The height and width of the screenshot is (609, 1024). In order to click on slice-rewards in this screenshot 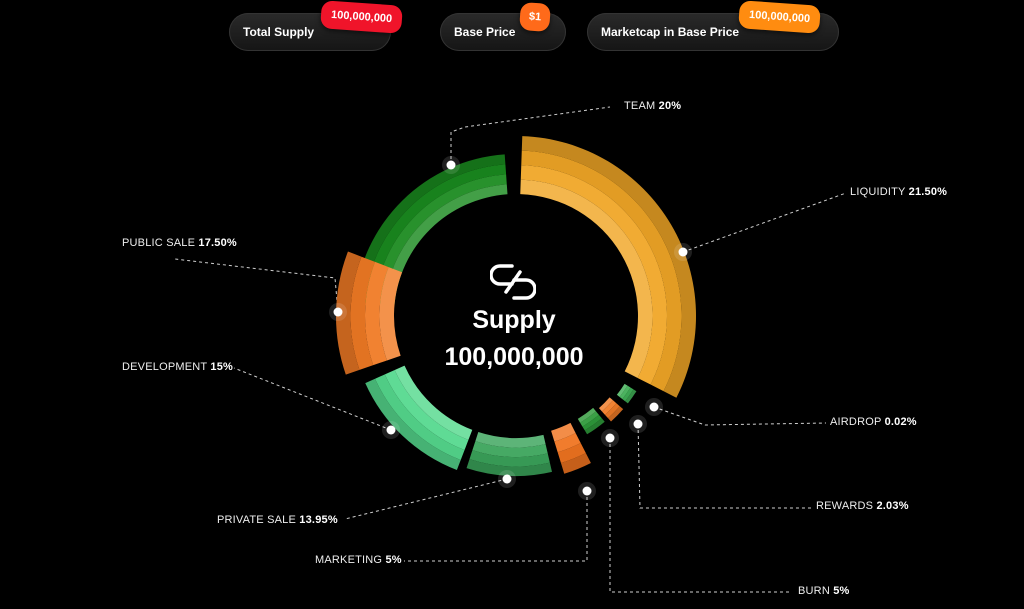, I will do `click(611, 409)`.